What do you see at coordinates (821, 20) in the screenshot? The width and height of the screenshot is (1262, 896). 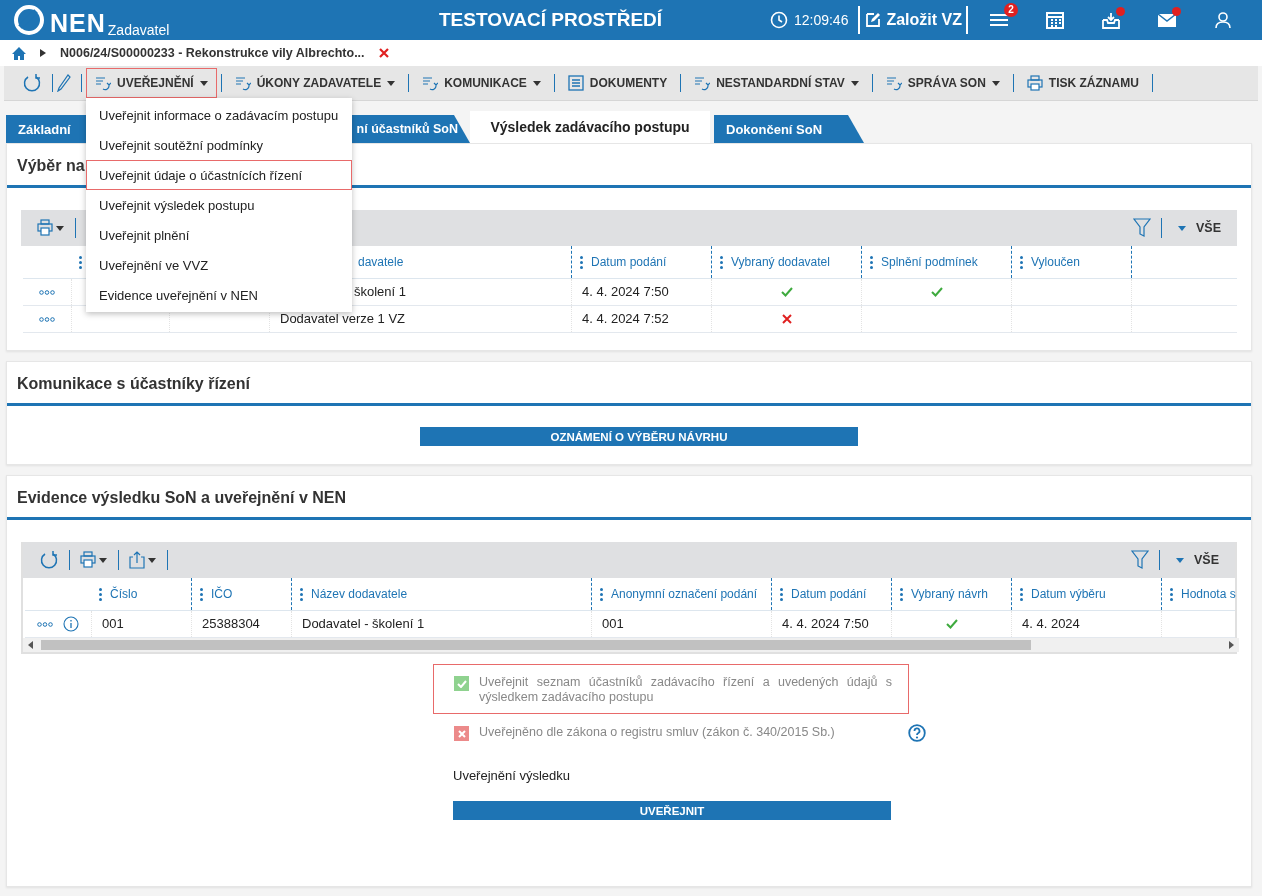 I see `clock-time: 12:09:46` at bounding box center [821, 20].